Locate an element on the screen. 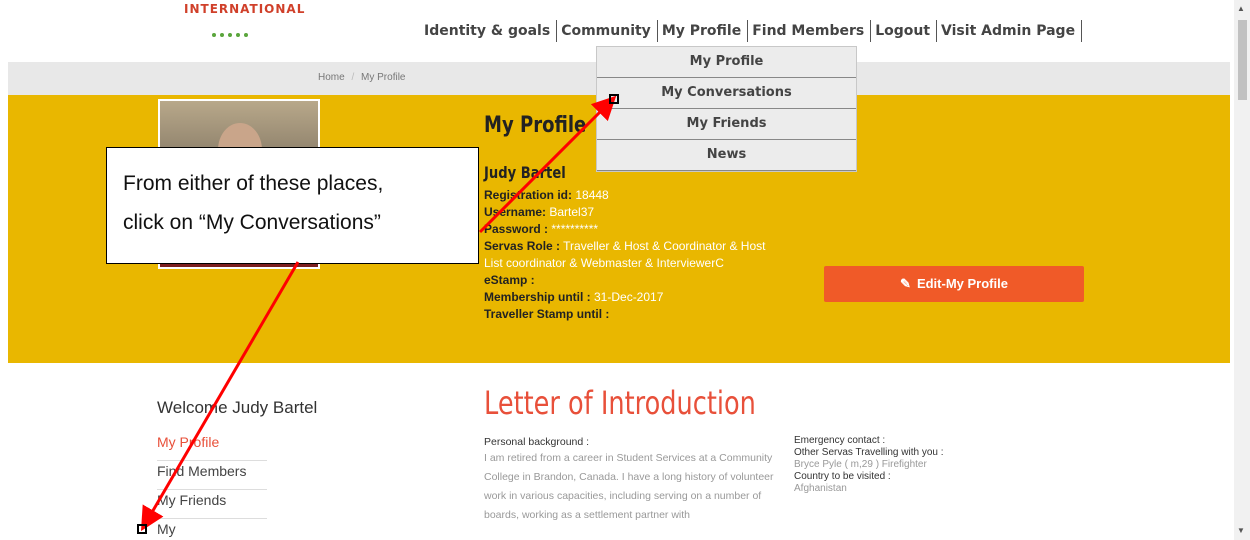 This screenshot has width=1250, height=540. pencil-icon: ✎ is located at coordinates (905, 283).